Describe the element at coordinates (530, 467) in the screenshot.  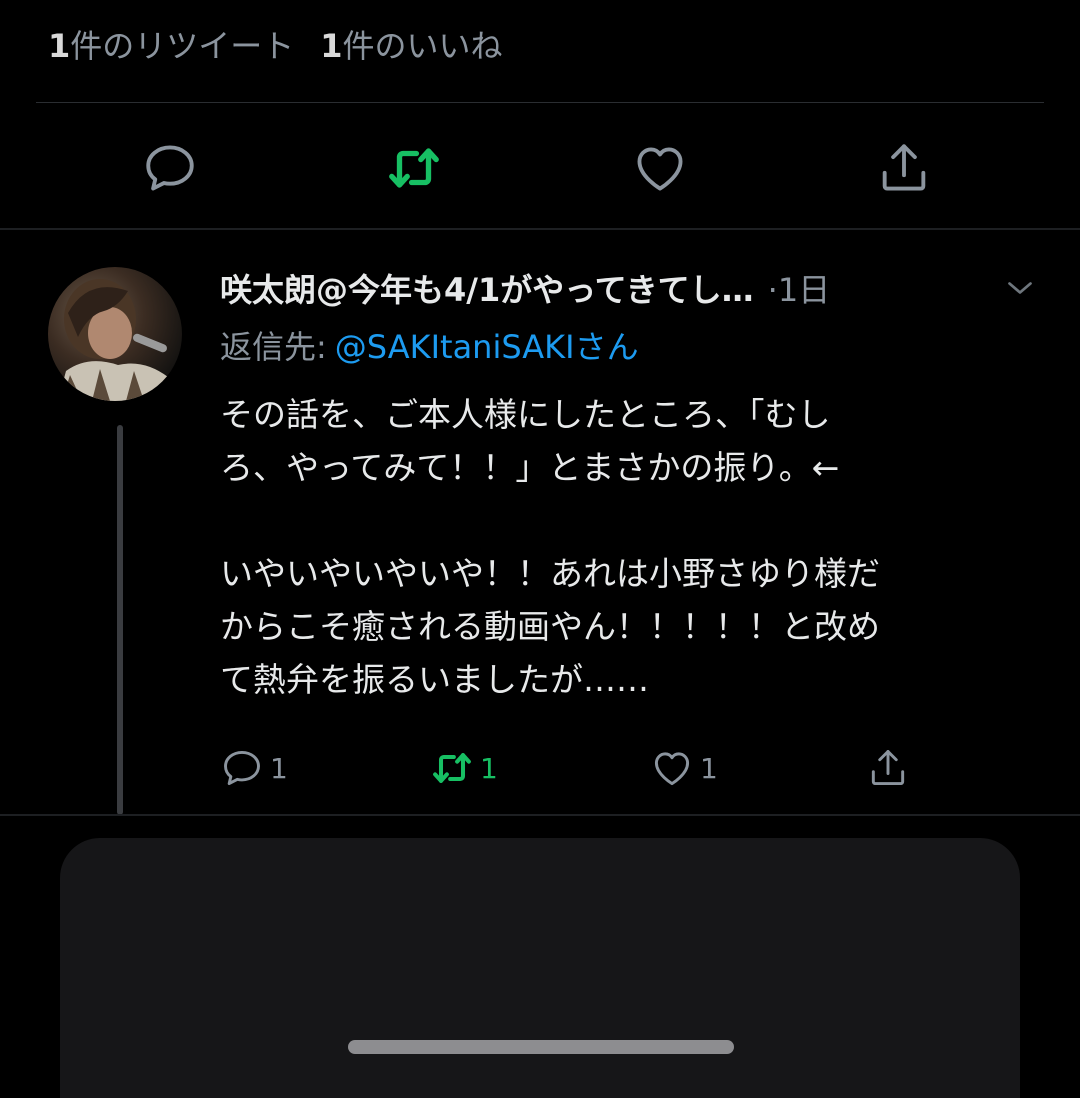
I see `tweet-line: ろ、やってみて！！」とまさかの振り。←` at that location.